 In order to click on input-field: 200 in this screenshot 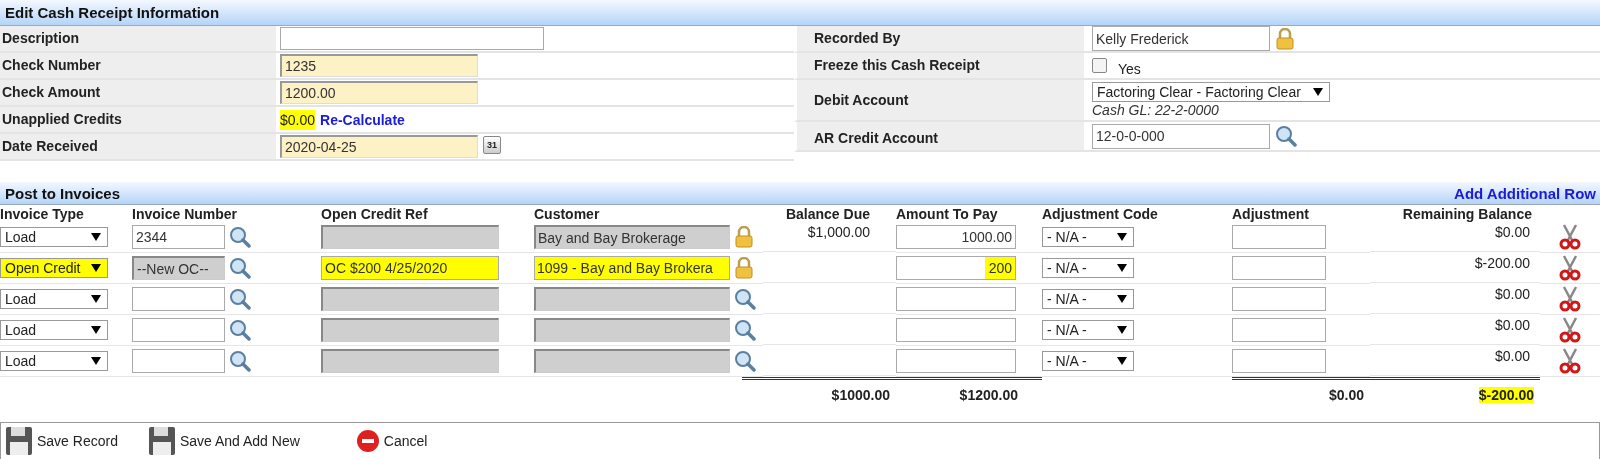, I will do `click(956, 268)`.